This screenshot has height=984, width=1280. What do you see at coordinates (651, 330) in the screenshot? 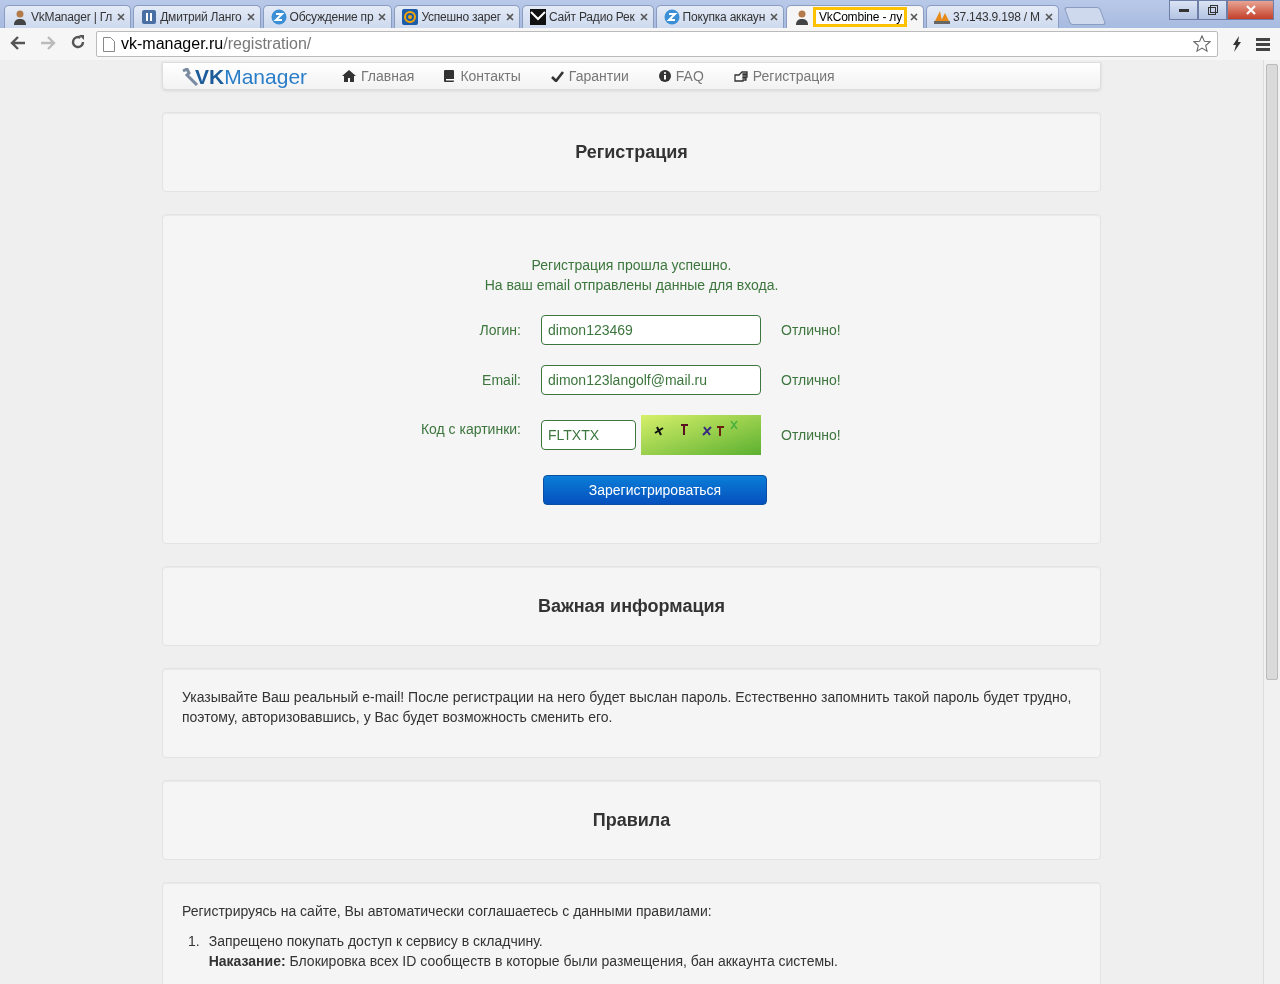
I see `text-field: dimon123469` at bounding box center [651, 330].